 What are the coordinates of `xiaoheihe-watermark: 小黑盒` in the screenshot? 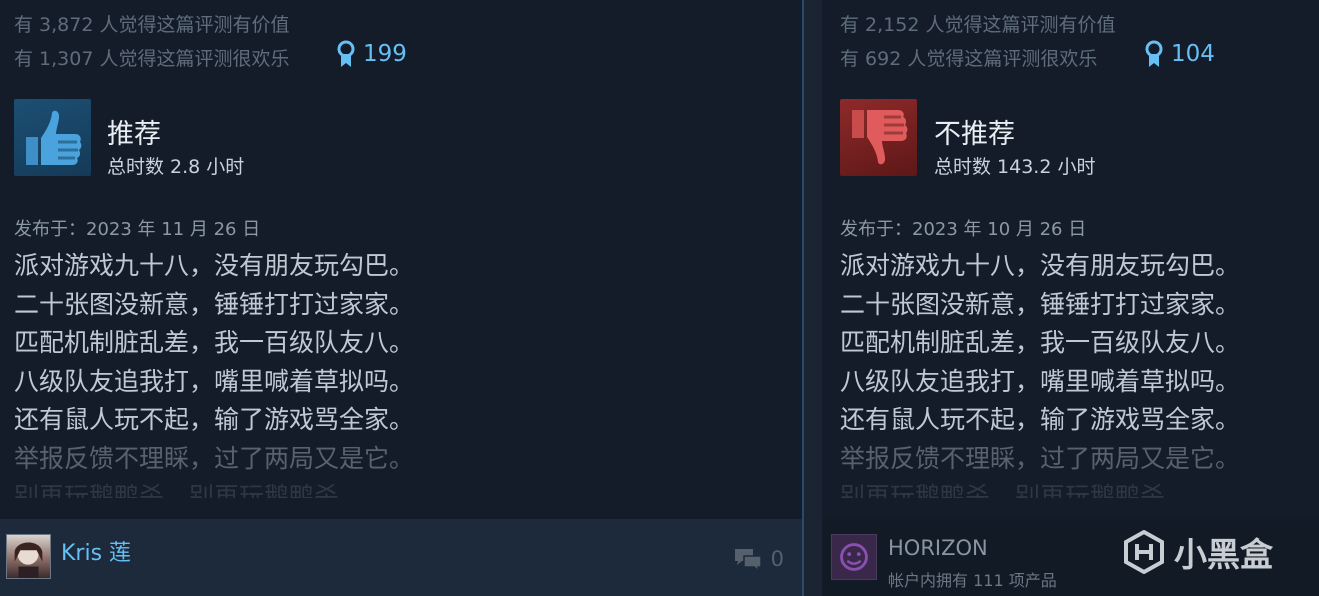 It's located at (1197, 552).